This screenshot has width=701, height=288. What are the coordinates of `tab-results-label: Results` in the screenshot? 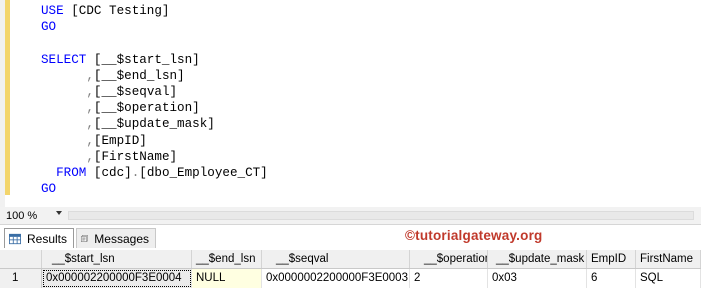 It's located at (46, 238).